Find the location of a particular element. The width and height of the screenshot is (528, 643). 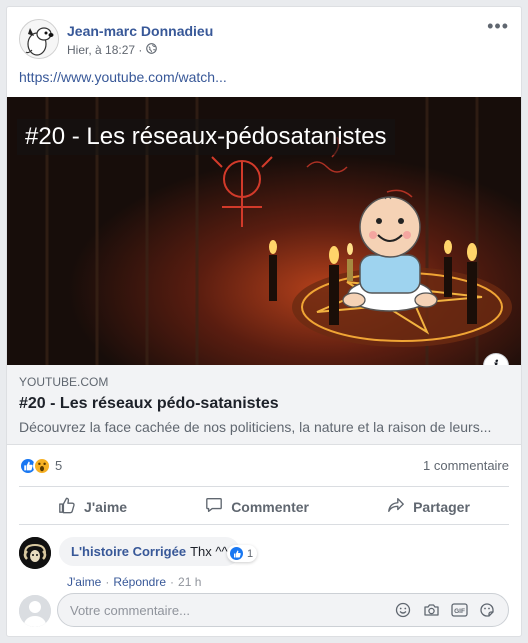

camera-icon is located at coordinates (431, 610).